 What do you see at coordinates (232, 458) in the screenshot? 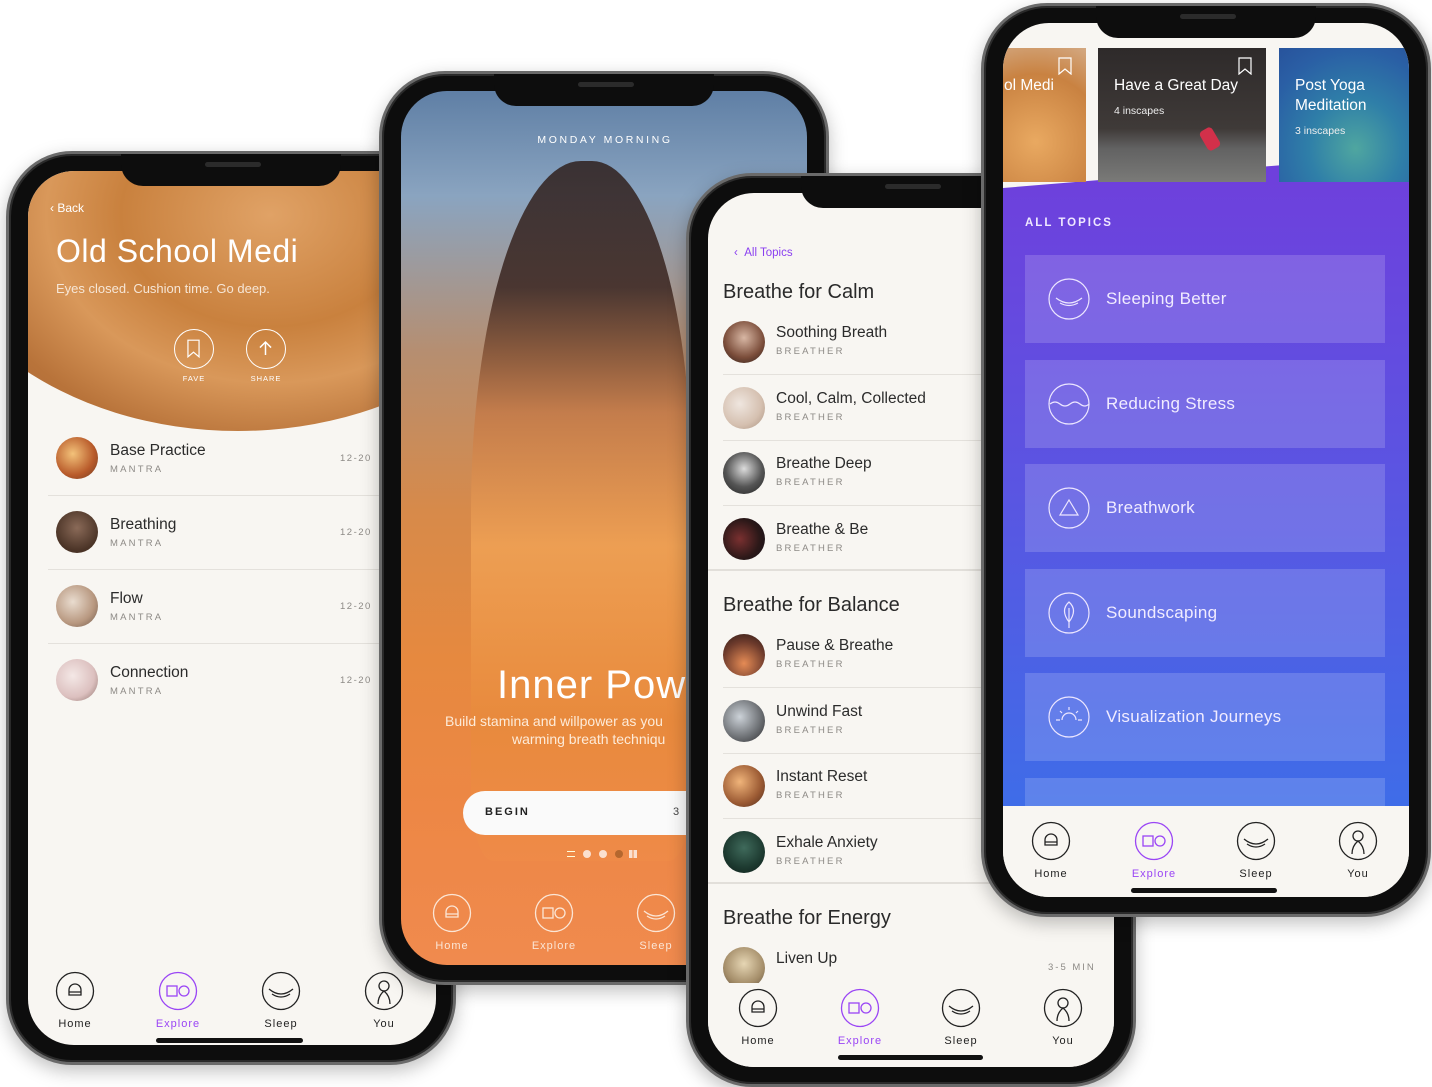
I see `list-item: Base Practice MANTRA 12-20` at bounding box center [232, 458].